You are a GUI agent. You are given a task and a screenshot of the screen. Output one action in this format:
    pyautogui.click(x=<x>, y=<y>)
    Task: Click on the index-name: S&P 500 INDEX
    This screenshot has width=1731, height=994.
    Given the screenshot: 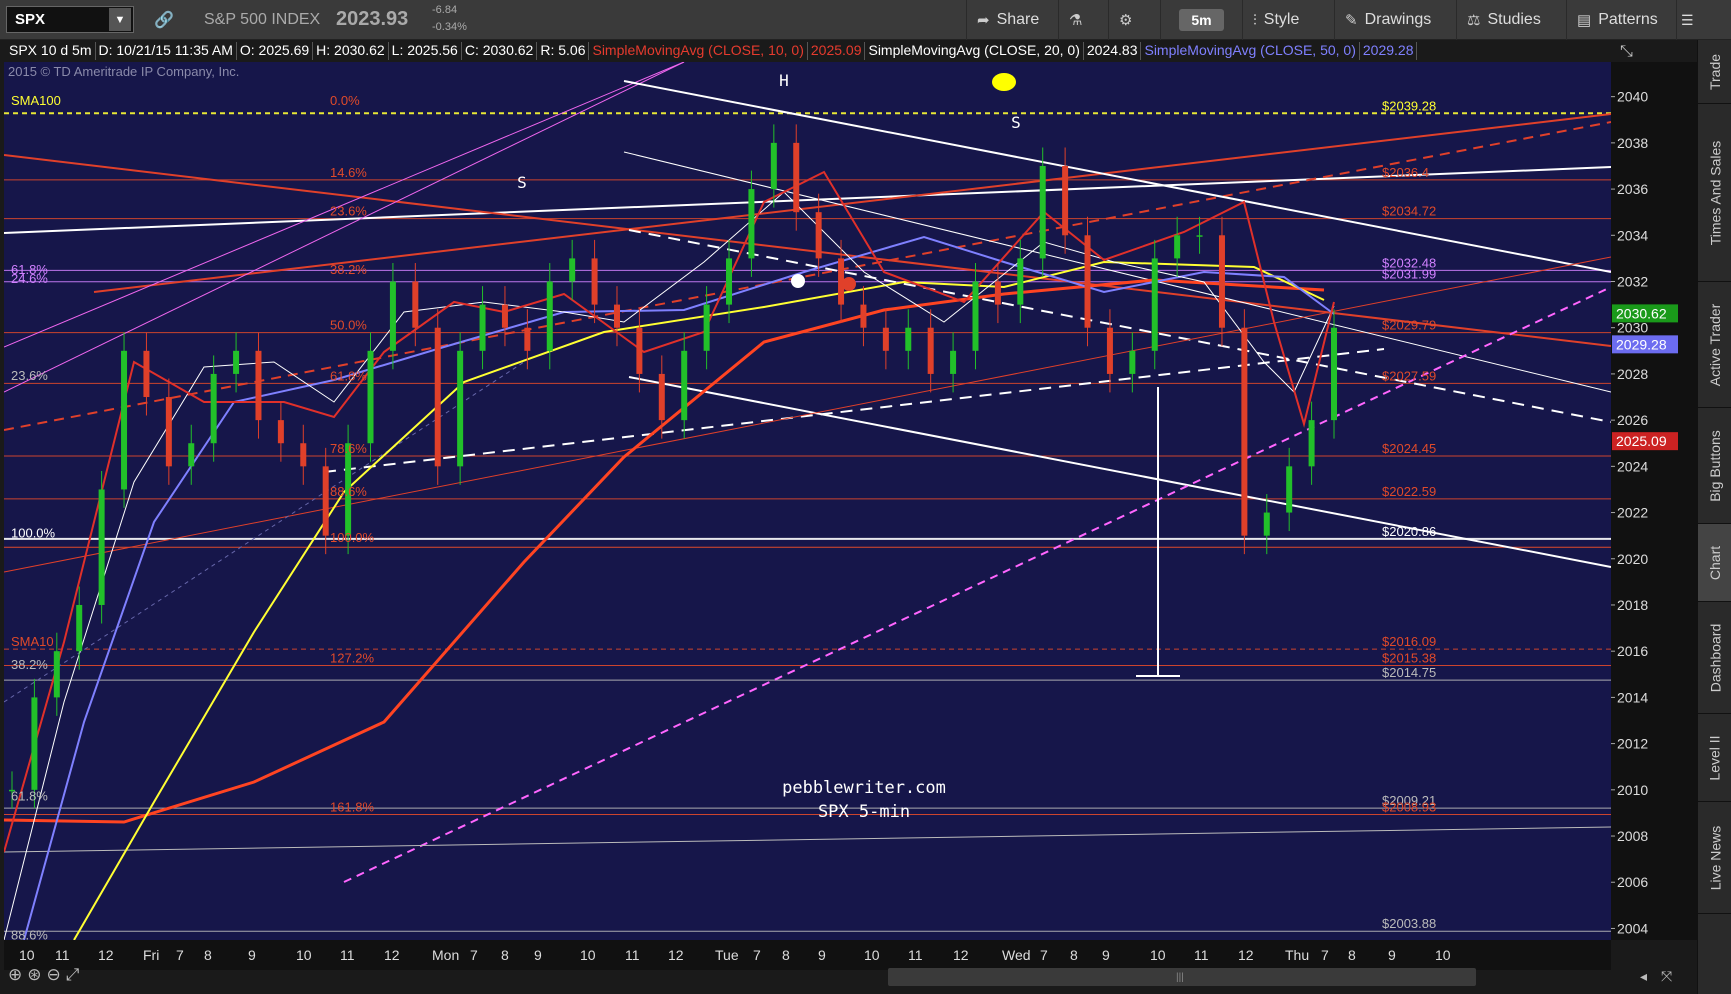 What is the action you would take?
    pyautogui.click(x=262, y=19)
    